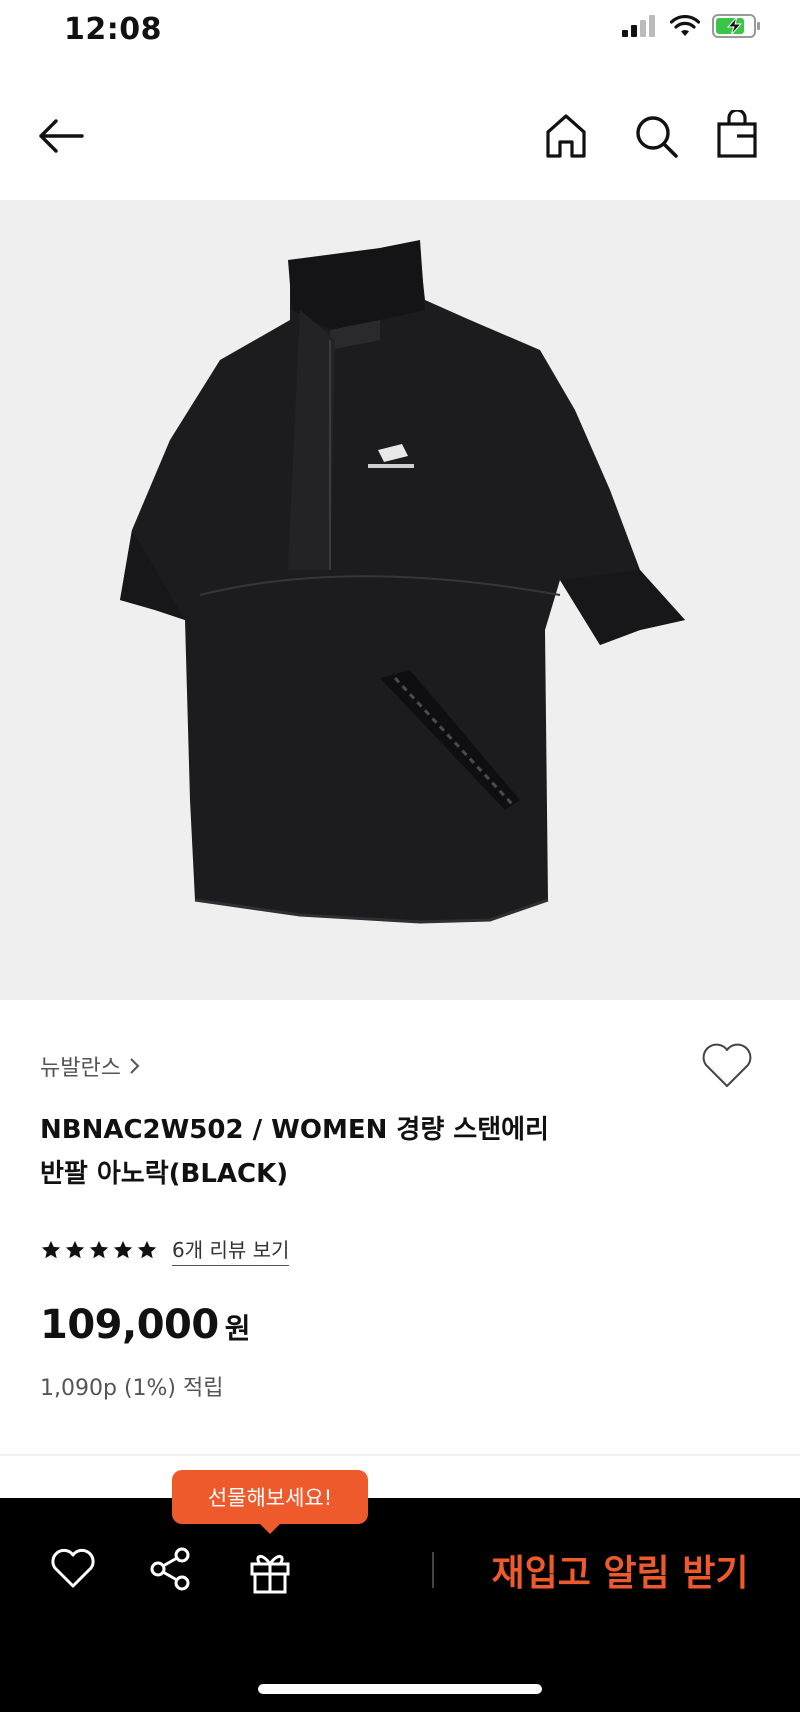 This screenshot has height=1712, width=800. I want to click on wishlist-heart-icon, so click(727, 1066).